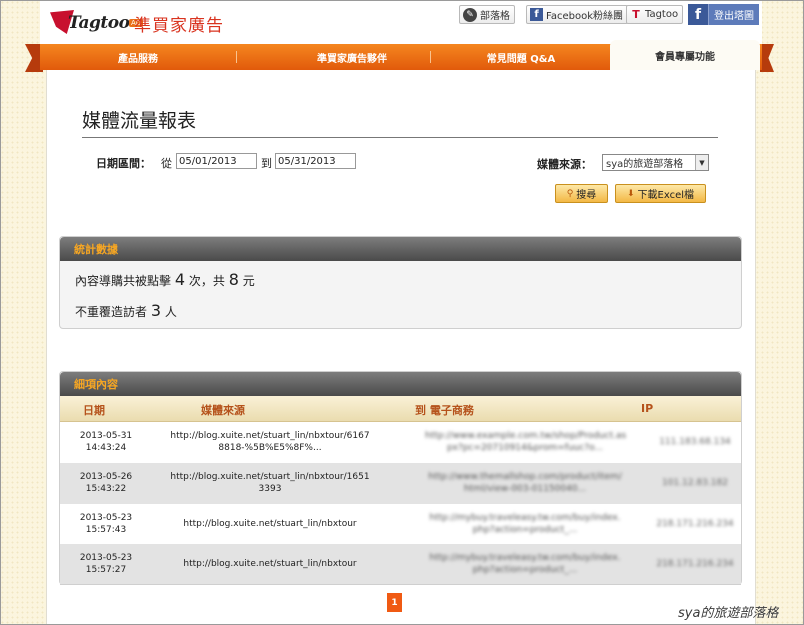 Image resolution: width=804 pixels, height=625 pixels. Describe the element at coordinates (206, 281) in the screenshot. I see `click-stats-mid: 次，共` at that location.